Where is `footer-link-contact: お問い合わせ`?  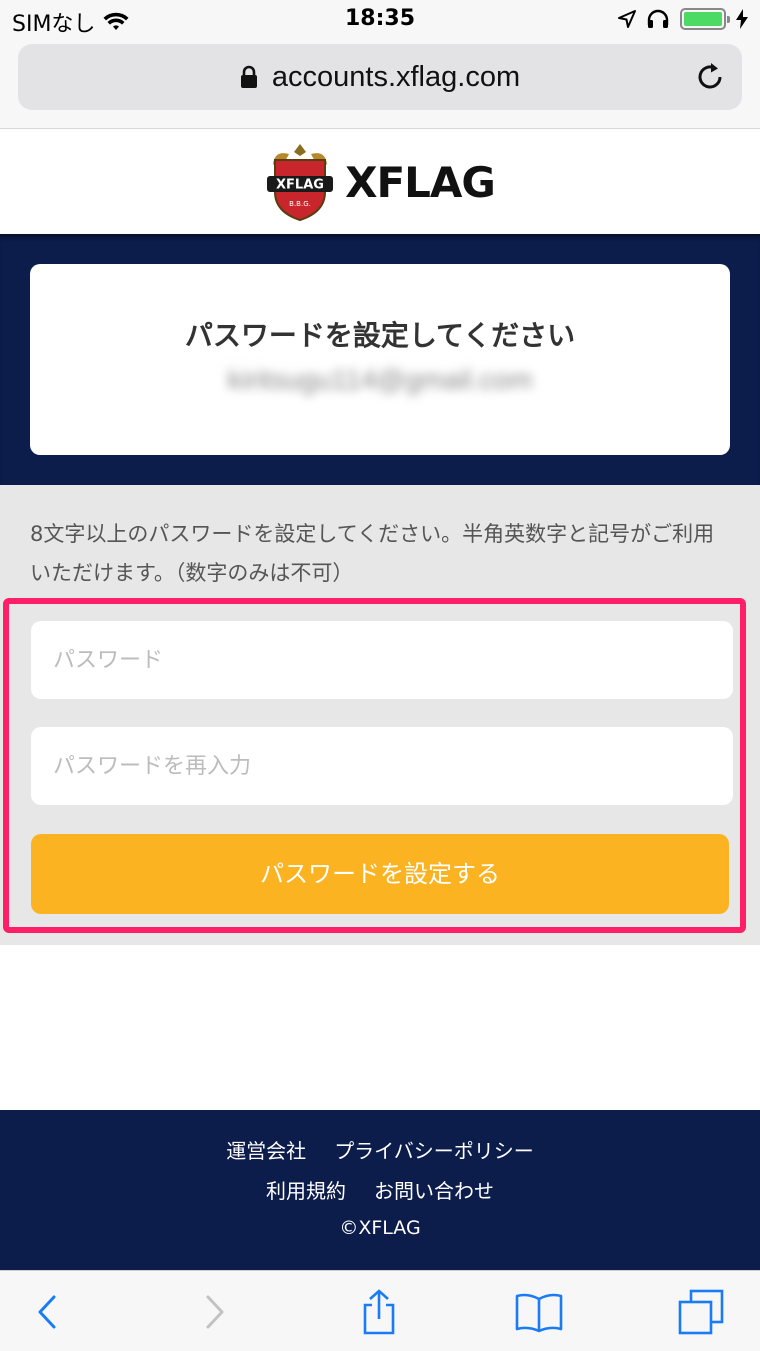 footer-link-contact: お問い合わせ is located at coordinates (434, 1189).